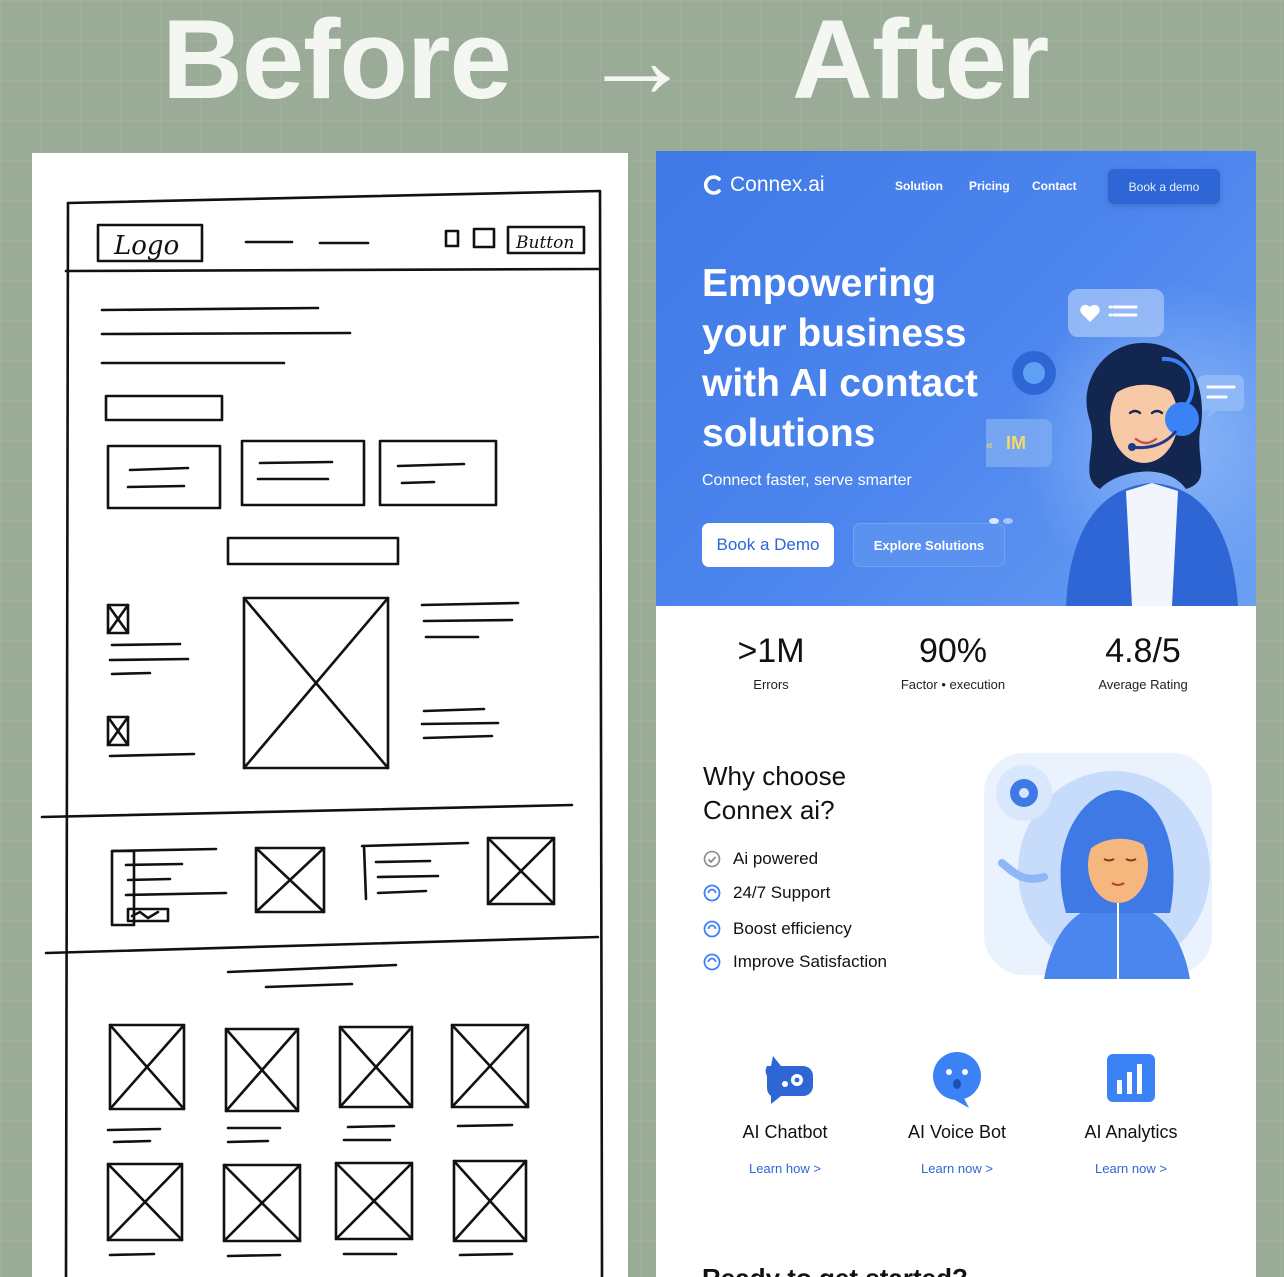  I want to click on why-choose-title: Why choose Connex ai?, so click(775, 793).